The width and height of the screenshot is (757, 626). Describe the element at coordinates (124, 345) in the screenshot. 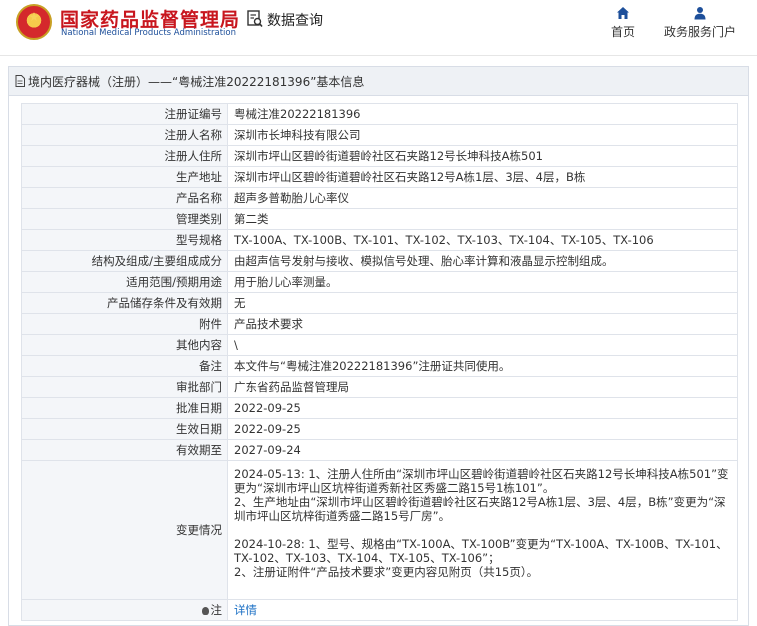

I see `row-label: 其他内容` at that location.